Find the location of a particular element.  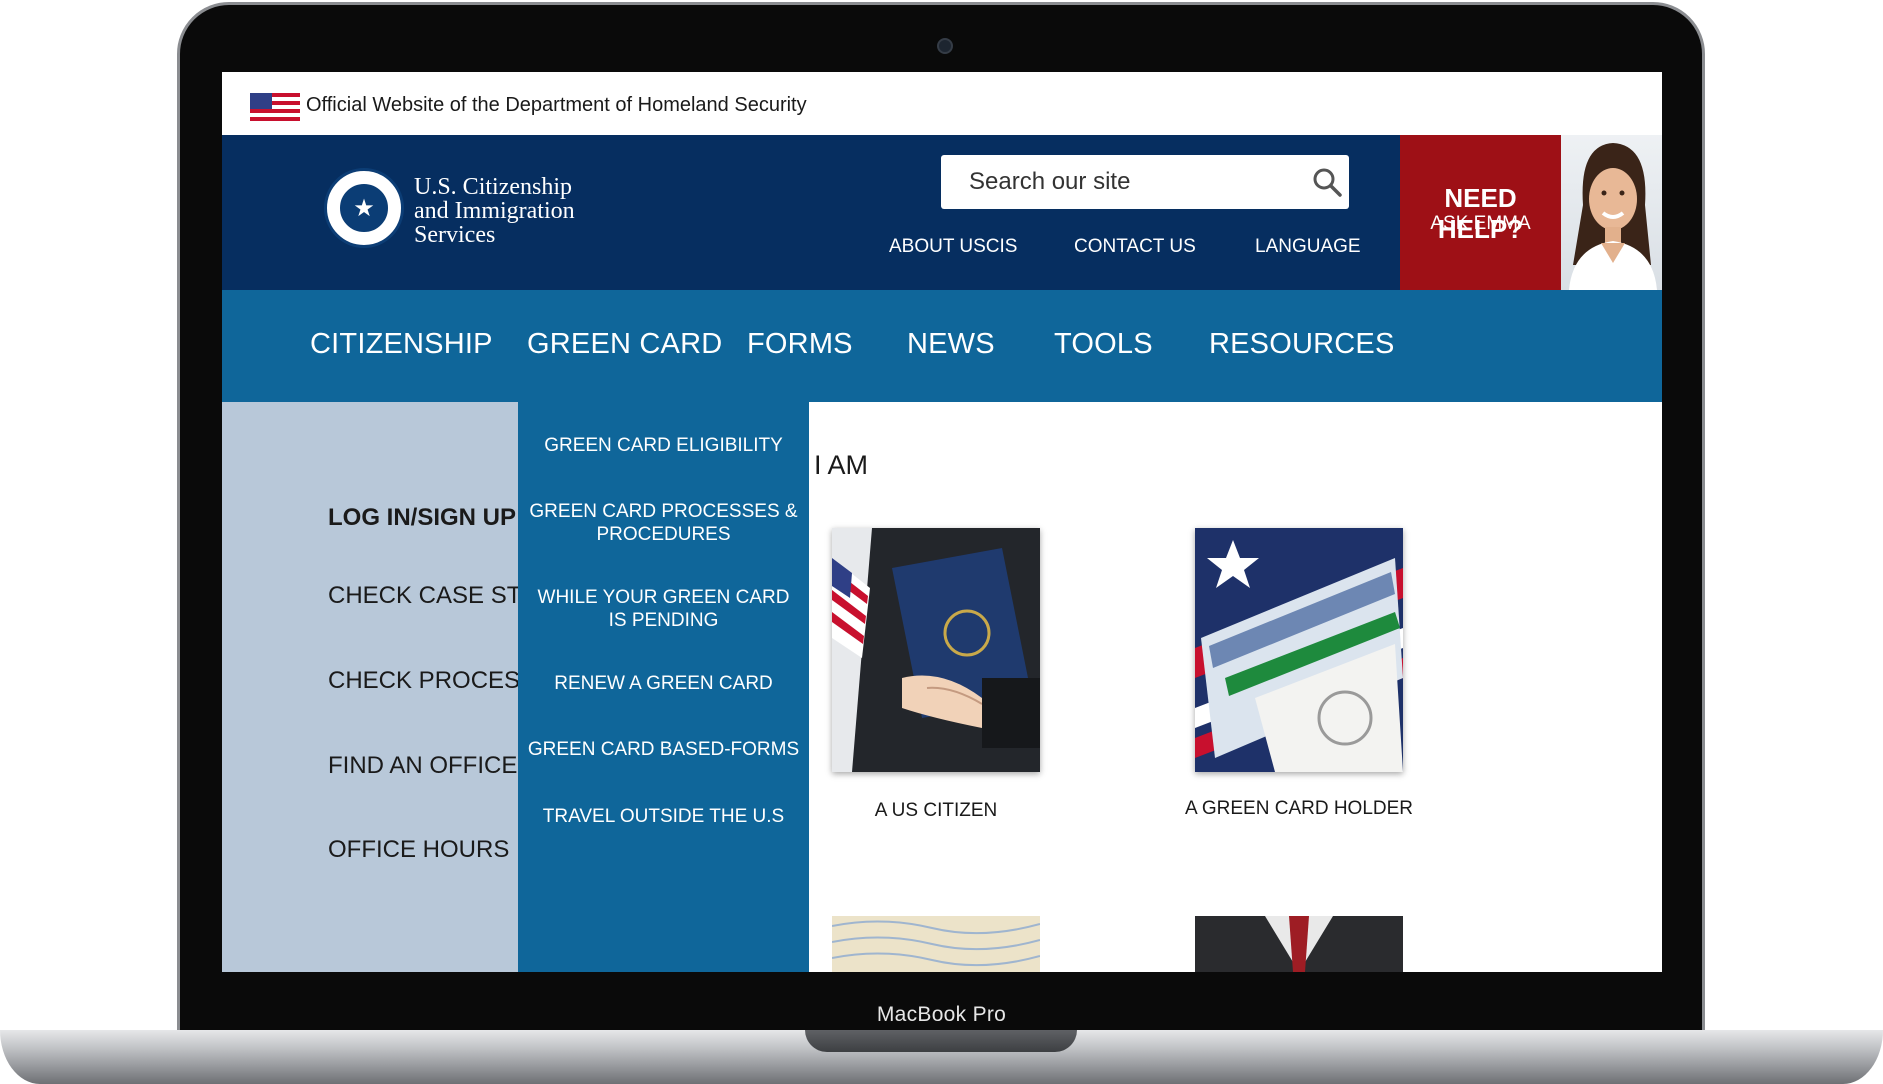

emma-portrait-icon is located at coordinates (1613, 216).